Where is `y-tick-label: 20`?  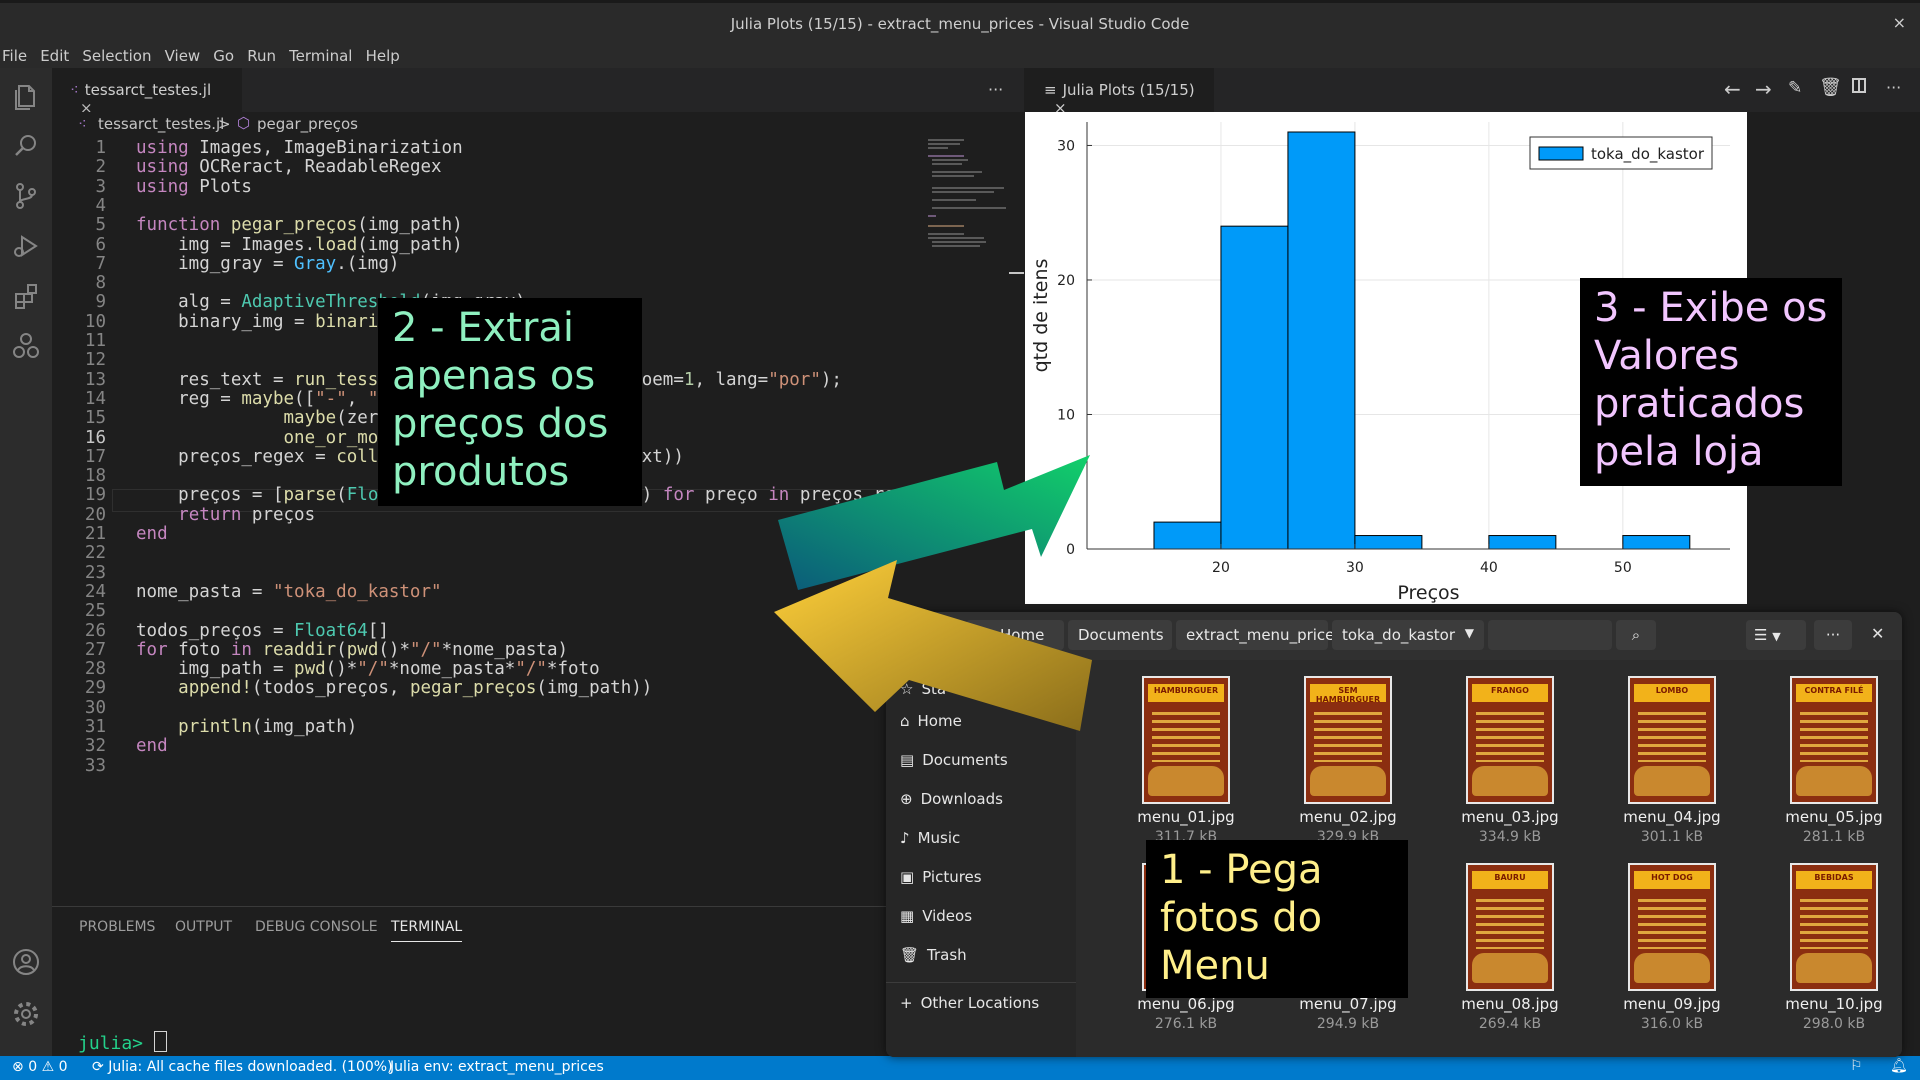
y-tick-label: 20 is located at coordinates (1066, 281).